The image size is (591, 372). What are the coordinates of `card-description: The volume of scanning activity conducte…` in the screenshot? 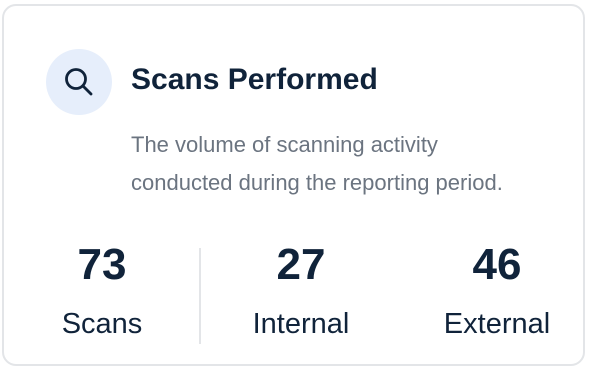 It's located at (346, 164).